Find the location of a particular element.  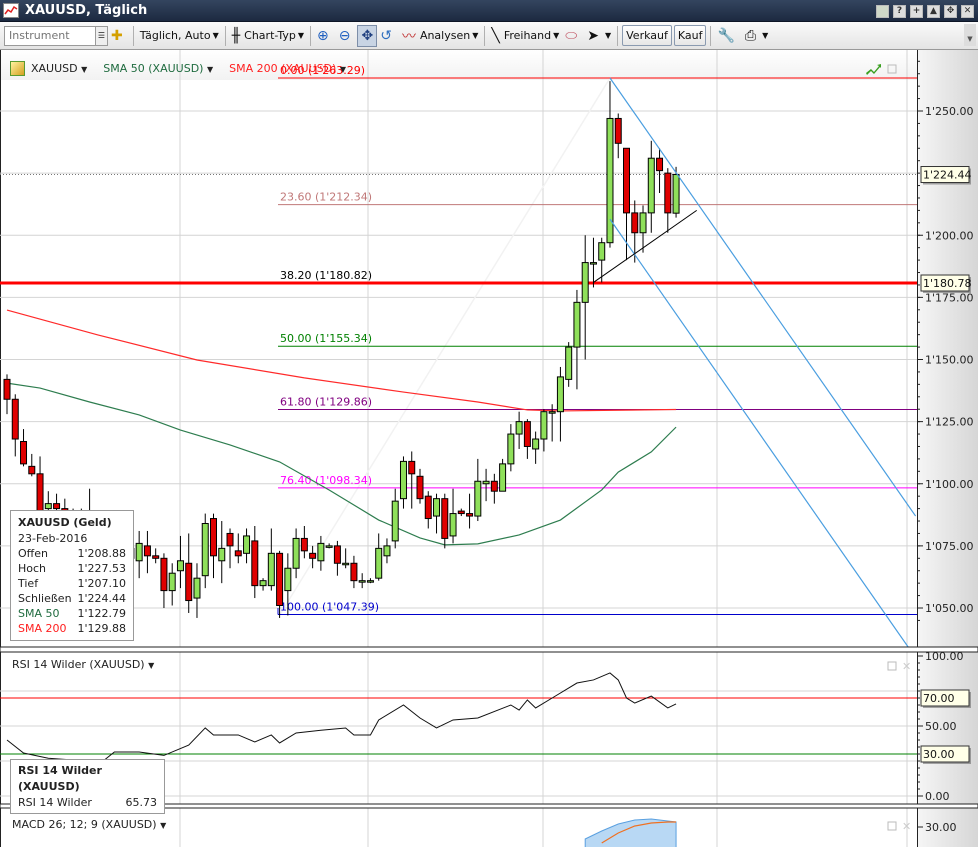

rsi-level-label-text: 30.00 is located at coordinates (939, 754).